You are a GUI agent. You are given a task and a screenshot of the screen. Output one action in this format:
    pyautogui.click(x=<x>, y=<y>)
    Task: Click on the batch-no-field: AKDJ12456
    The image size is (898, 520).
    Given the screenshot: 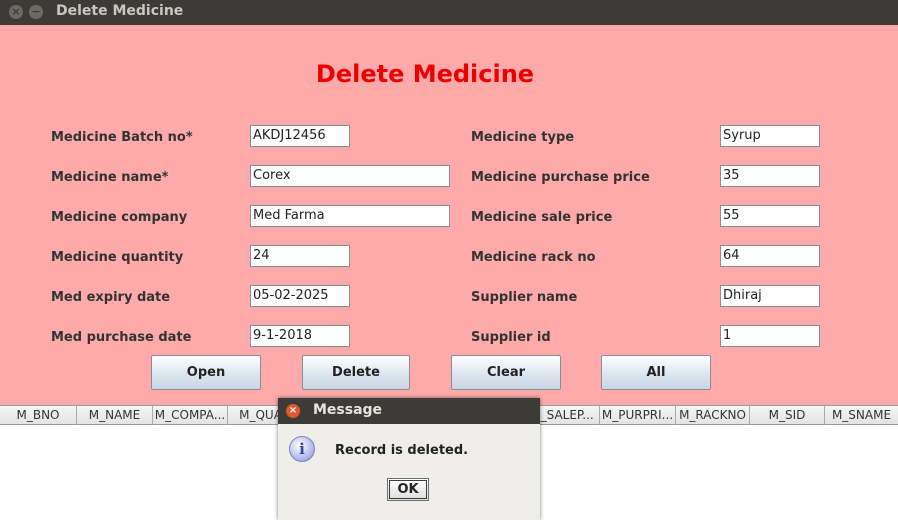 What is the action you would take?
    pyautogui.click(x=300, y=136)
    